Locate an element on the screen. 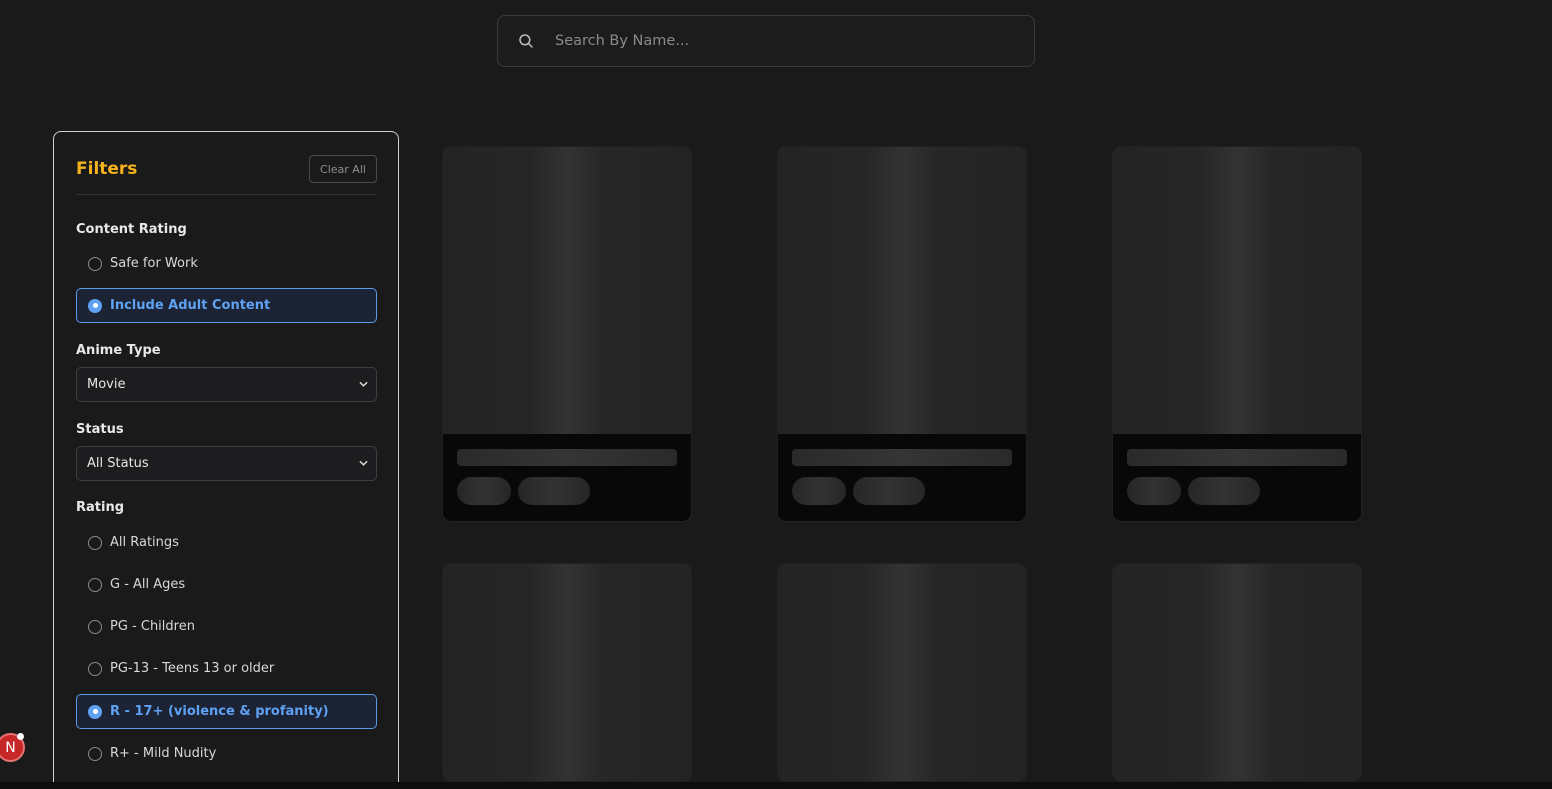 Image resolution: width=1552 pixels, height=789 pixels. bottom-edge is located at coordinates (776, 785).